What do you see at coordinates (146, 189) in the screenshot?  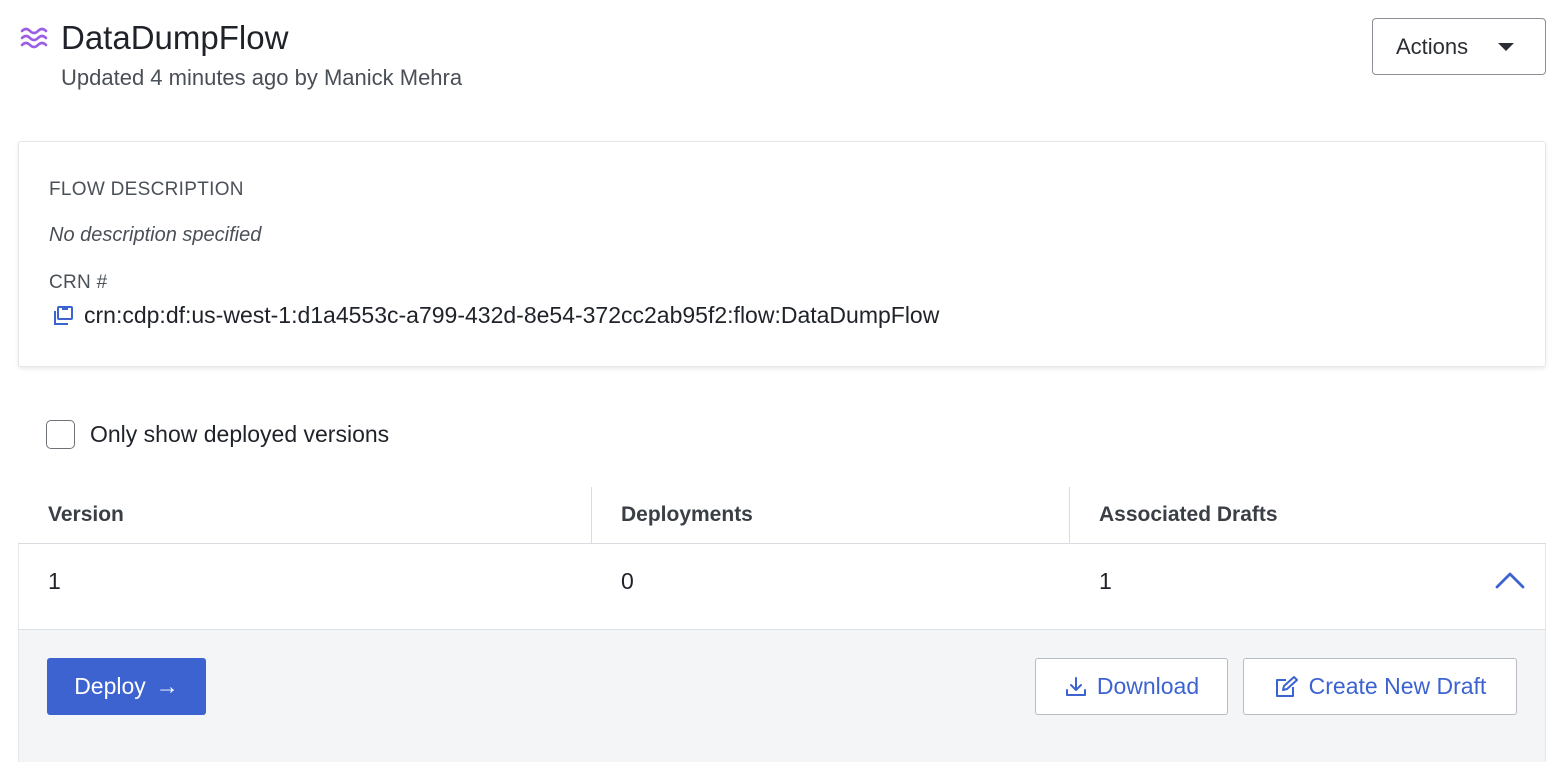 I see `flow-description-label: FLOW DESCRIPTION` at bounding box center [146, 189].